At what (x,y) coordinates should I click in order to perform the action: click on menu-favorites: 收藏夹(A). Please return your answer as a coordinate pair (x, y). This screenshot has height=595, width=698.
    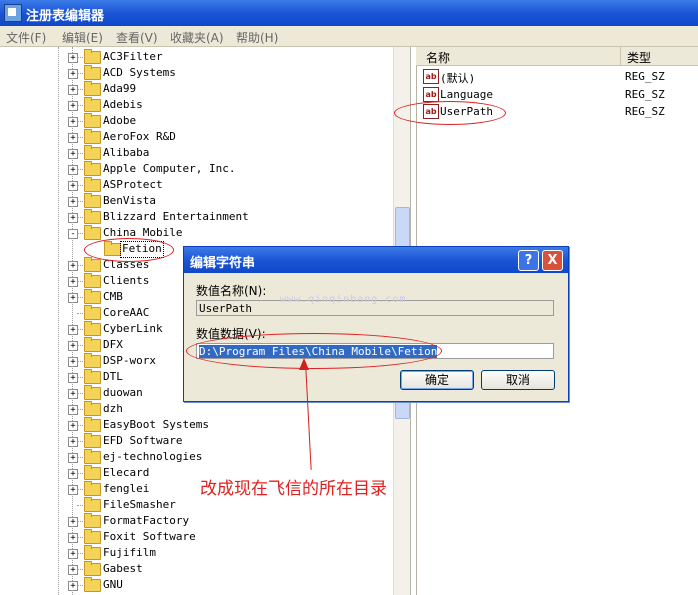
    Looking at the image, I should click on (197, 37).